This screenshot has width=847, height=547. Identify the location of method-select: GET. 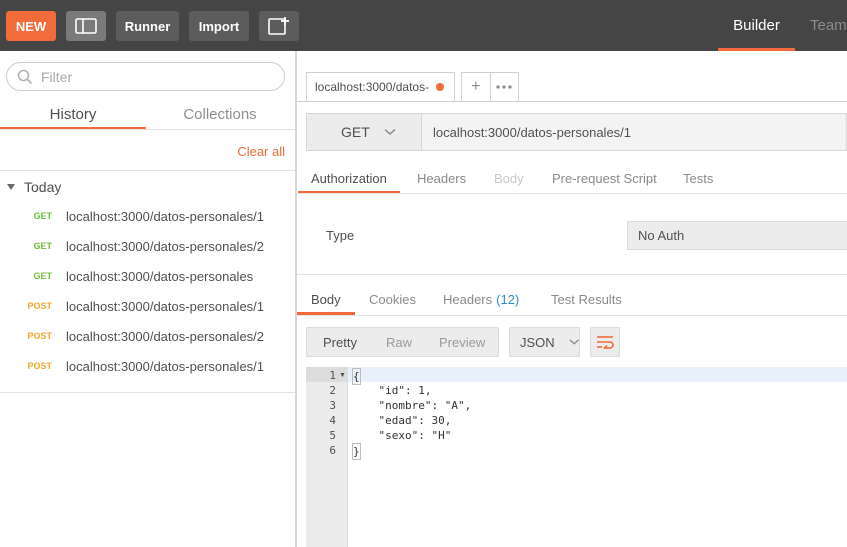
(364, 132).